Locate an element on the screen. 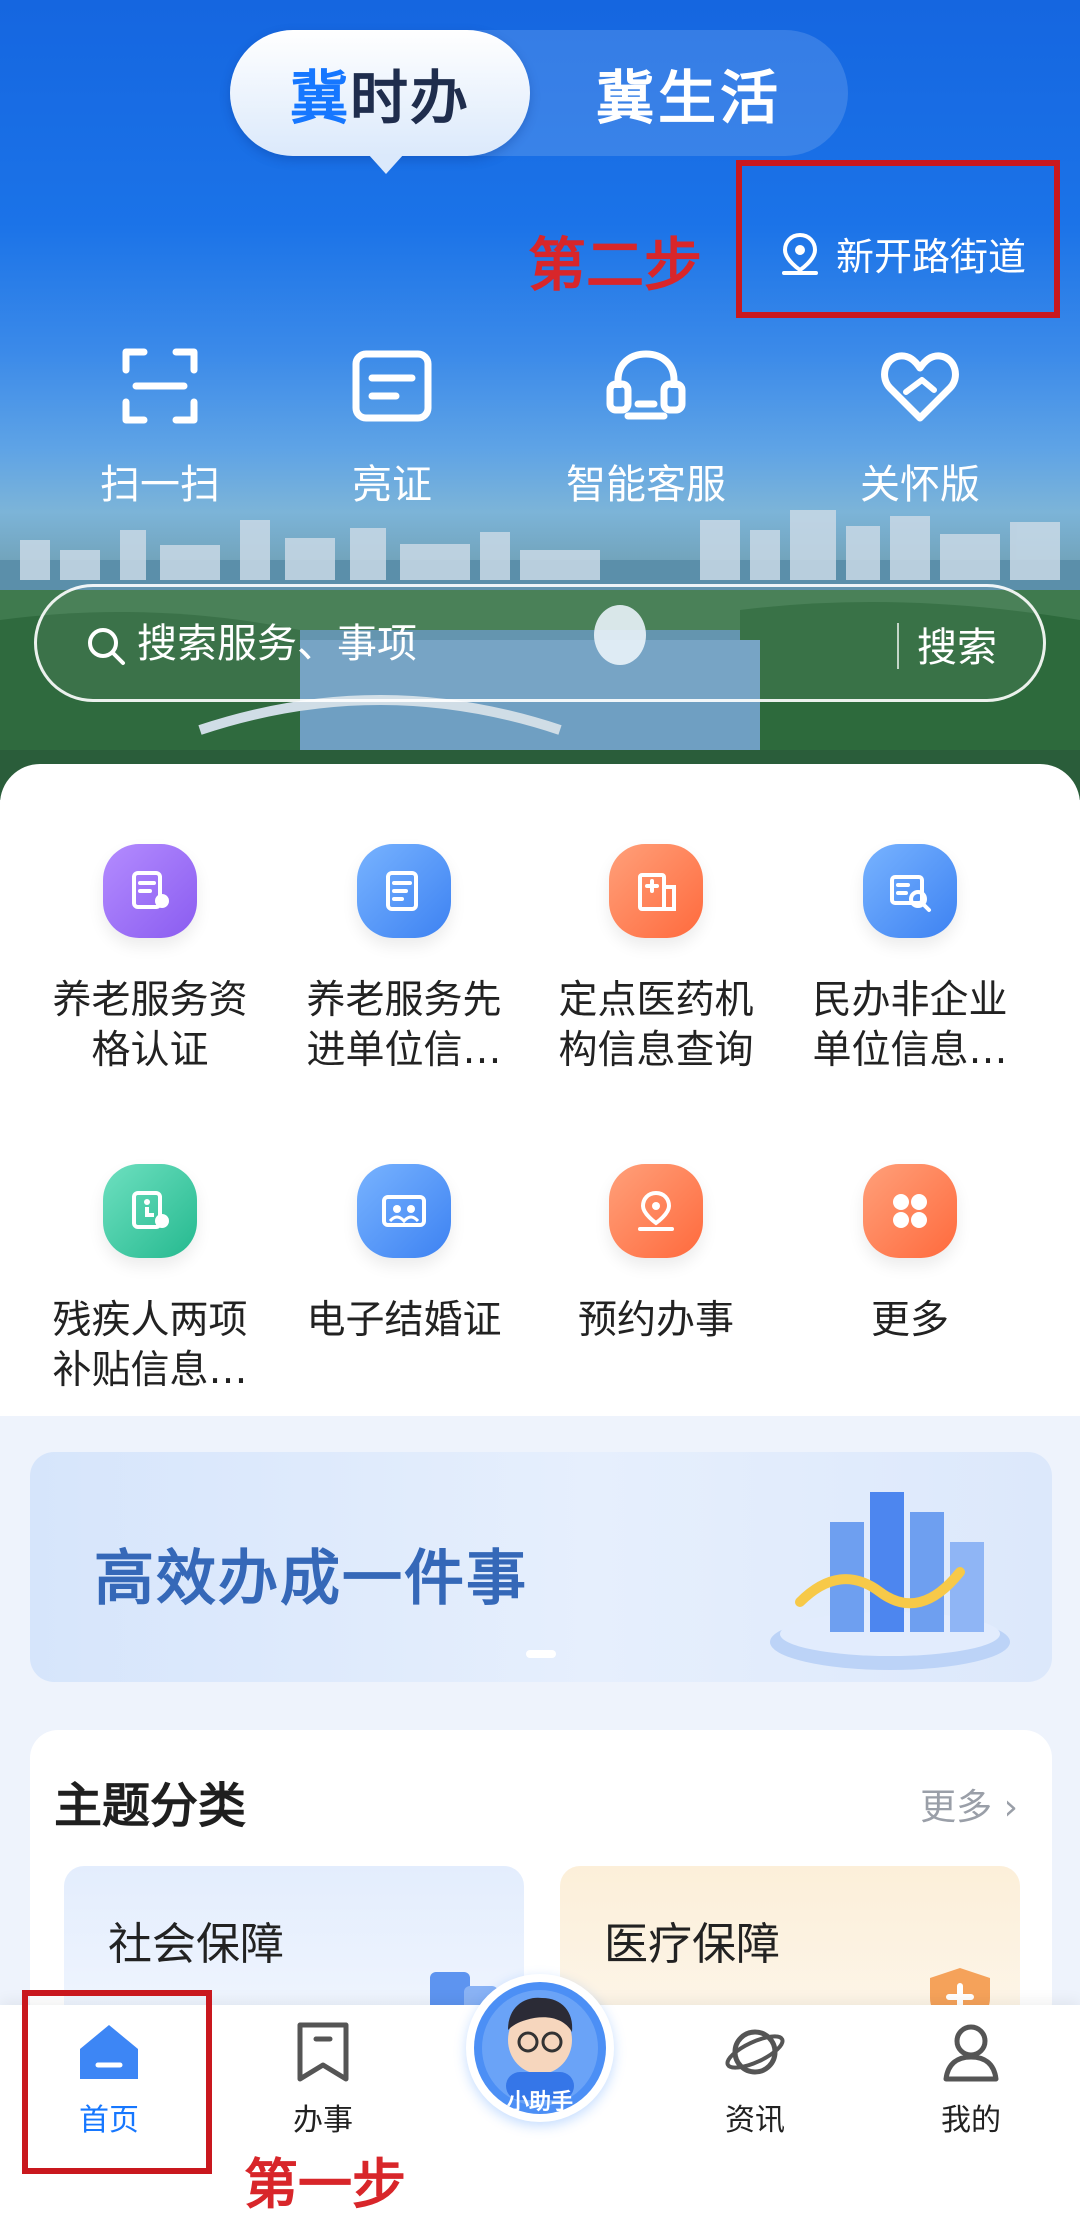  nav-news-label: 资讯 is located at coordinates (755, 2120).